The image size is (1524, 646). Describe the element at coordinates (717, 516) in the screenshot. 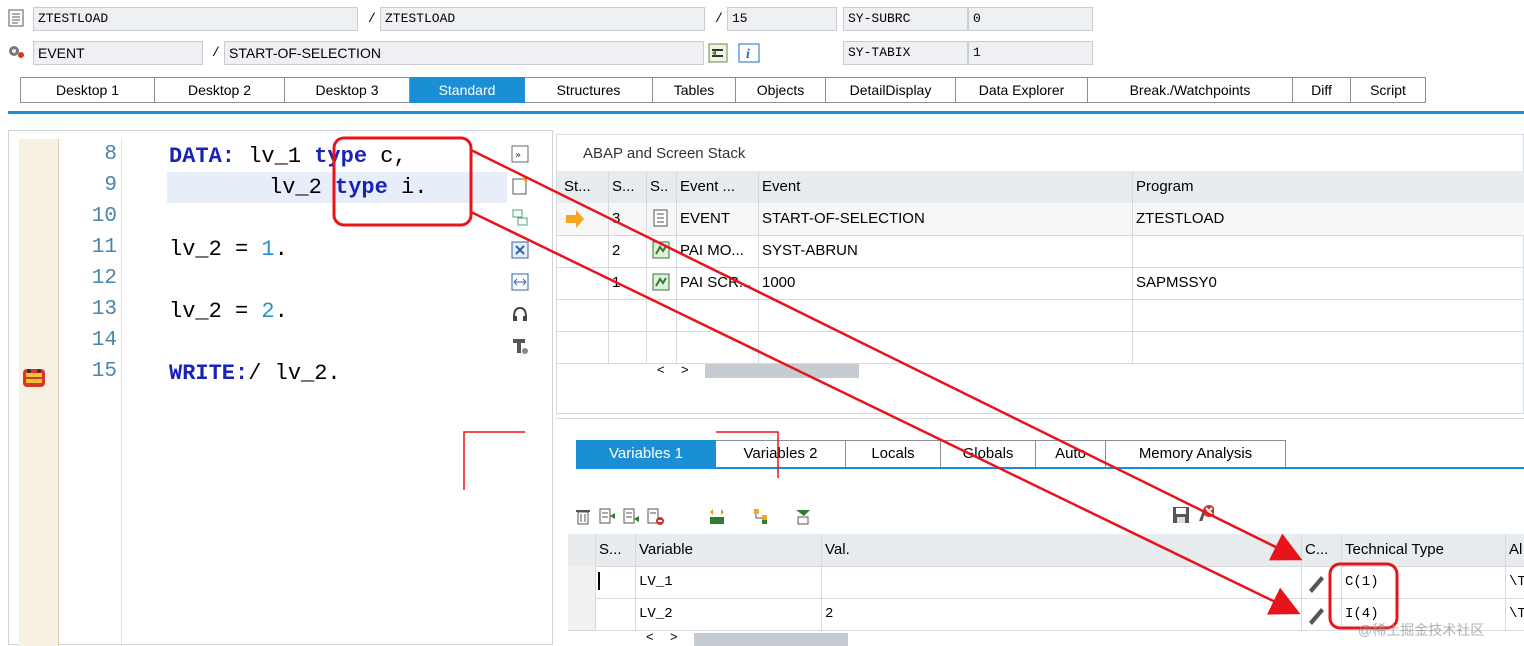

I see `sort-icon` at that location.